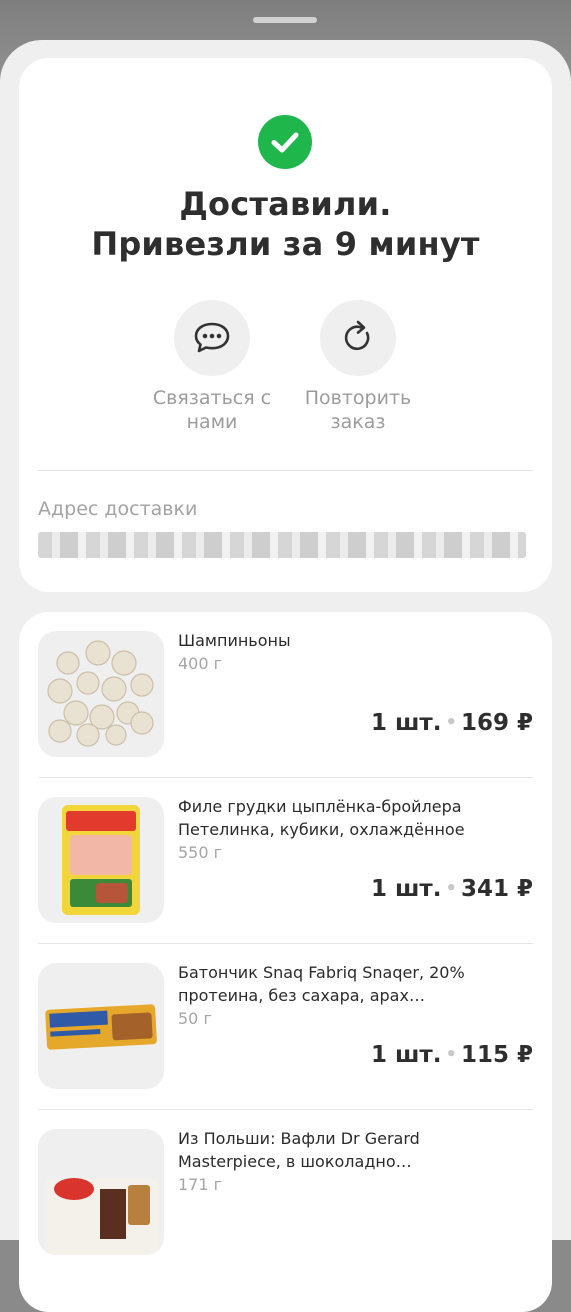  Describe the element at coordinates (285, 470) in the screenshot. I see `divider` at that location.